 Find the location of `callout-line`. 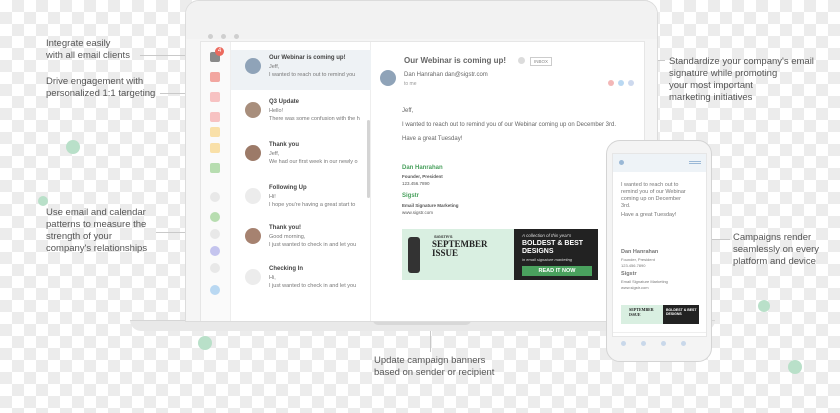

callout-line is located at coordinates (721, 239).